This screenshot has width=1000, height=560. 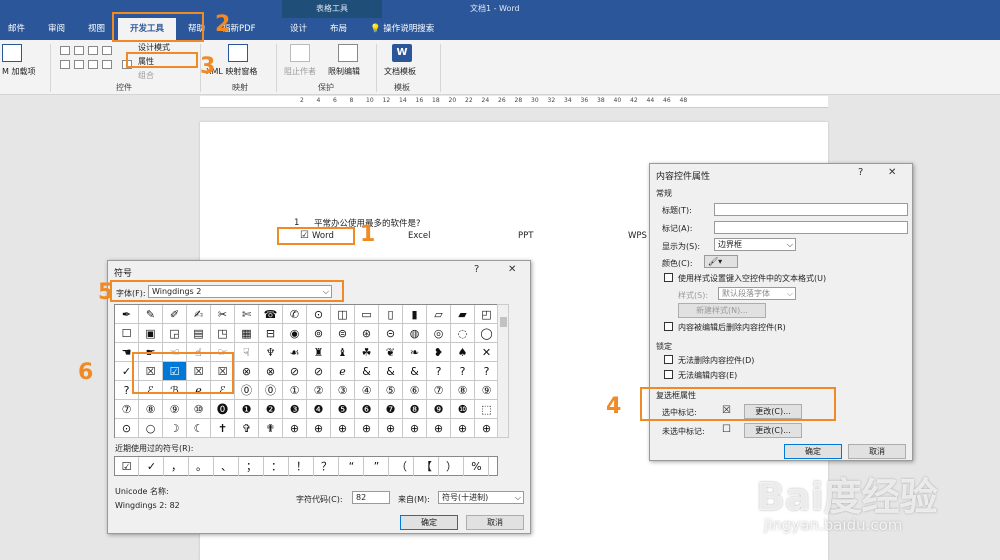 I want to click on show-as-select: 边界框 ⌵, so click(x=755, y=244).